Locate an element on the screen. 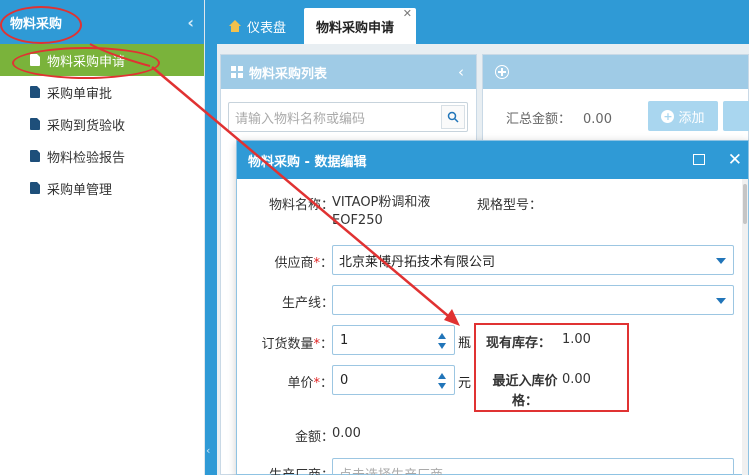  price-unit: 元 is located at coordinates (465, 383).